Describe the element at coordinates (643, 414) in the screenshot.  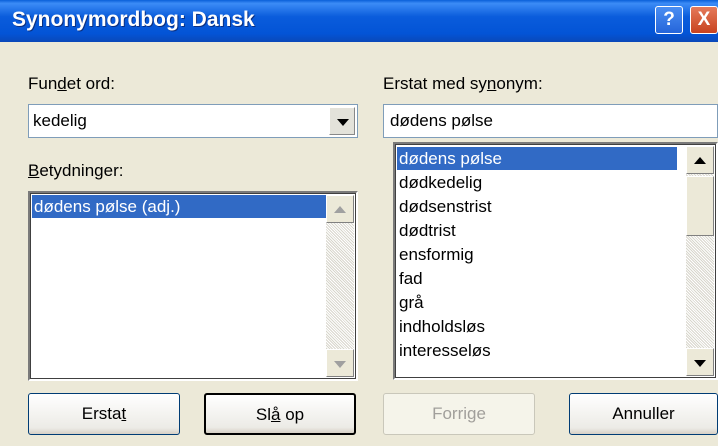
I see `cancel-button: Annuller` at that location.